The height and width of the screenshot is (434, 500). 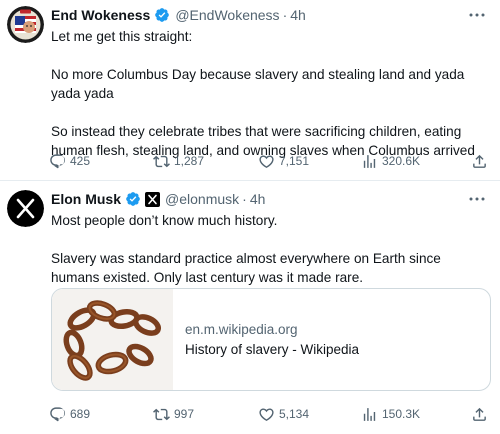 What do you see at coordinates (272, 329) in the screenshot?
I see `link-card-domain: en.m.wikipedia.org` at bounding box center [272, 329].